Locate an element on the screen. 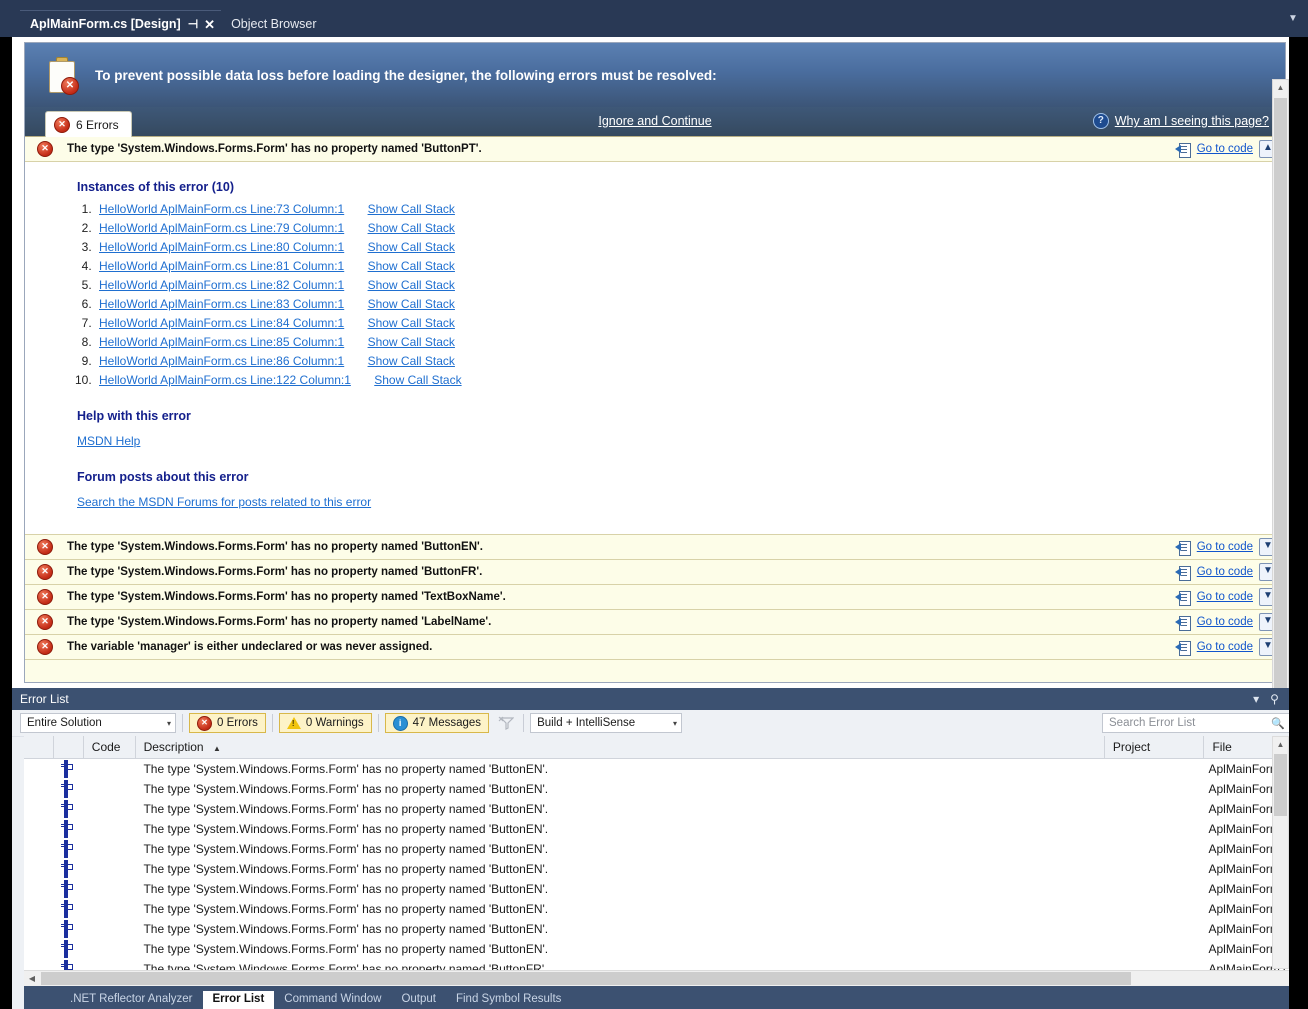 The height and width of the screenshot is (1009, 1308). error-list-horizontal-scrollbar: ◀ is located at coordinates (656, 978).